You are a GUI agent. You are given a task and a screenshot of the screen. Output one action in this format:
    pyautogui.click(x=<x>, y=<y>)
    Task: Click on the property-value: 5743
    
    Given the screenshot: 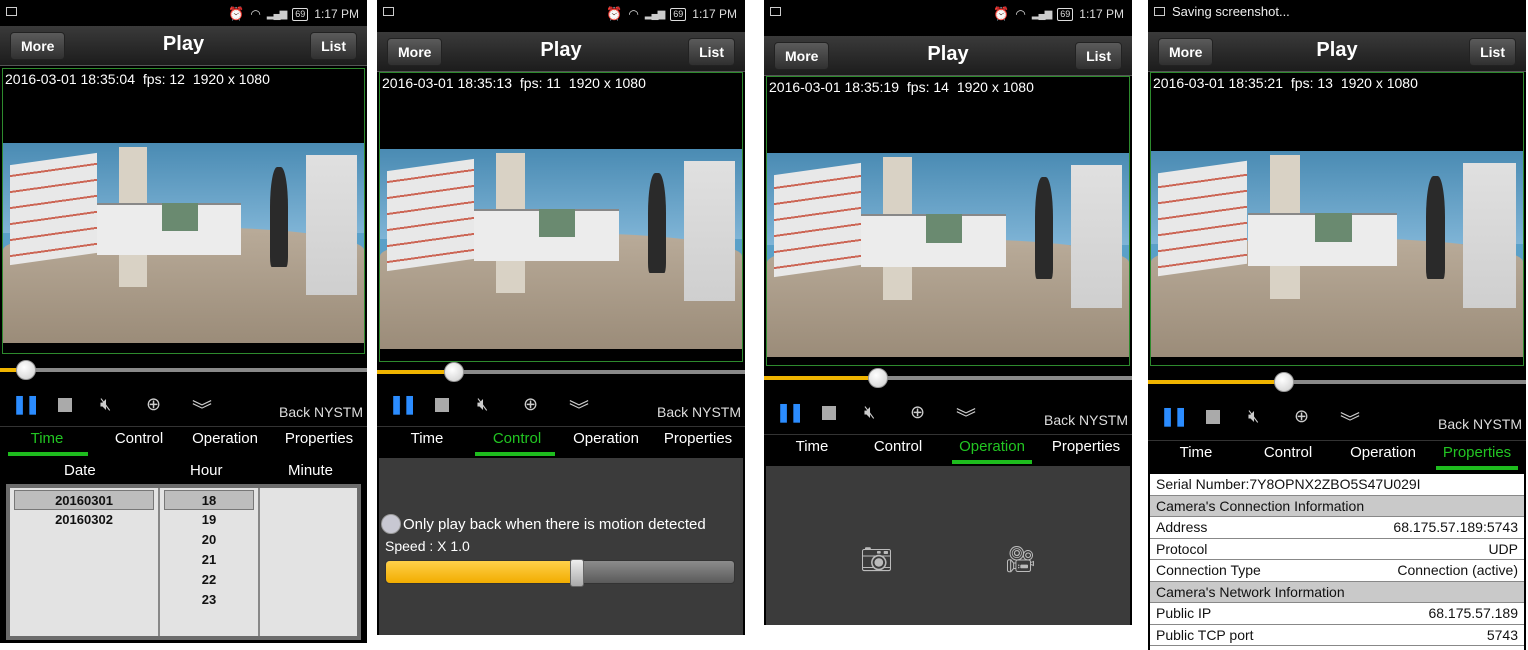 What is the action you would take?
    pyautogui.click(x=1502, y=634)
    